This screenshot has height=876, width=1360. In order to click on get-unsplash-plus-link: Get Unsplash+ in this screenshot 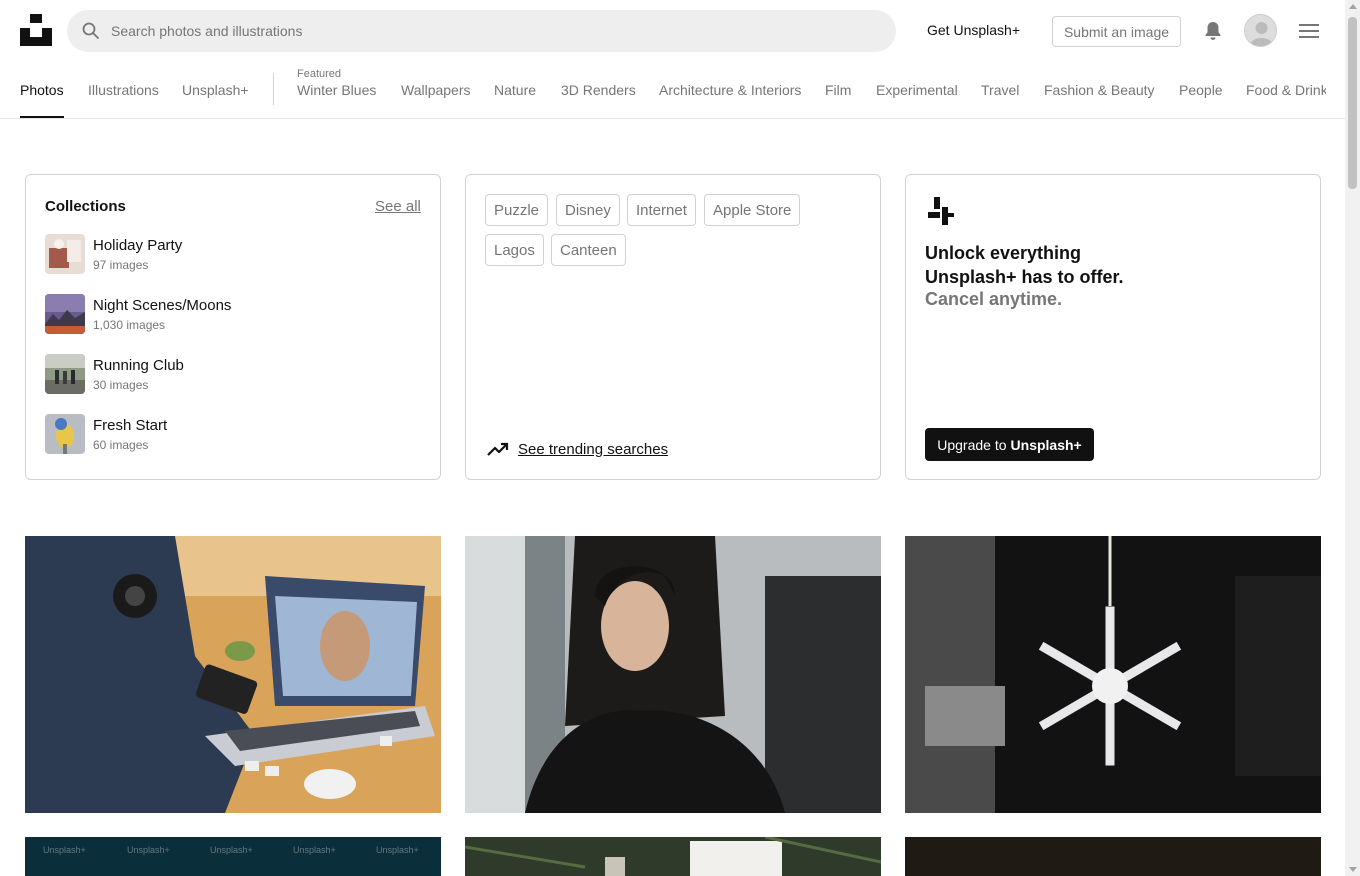, I will do `click(973, 30)`.